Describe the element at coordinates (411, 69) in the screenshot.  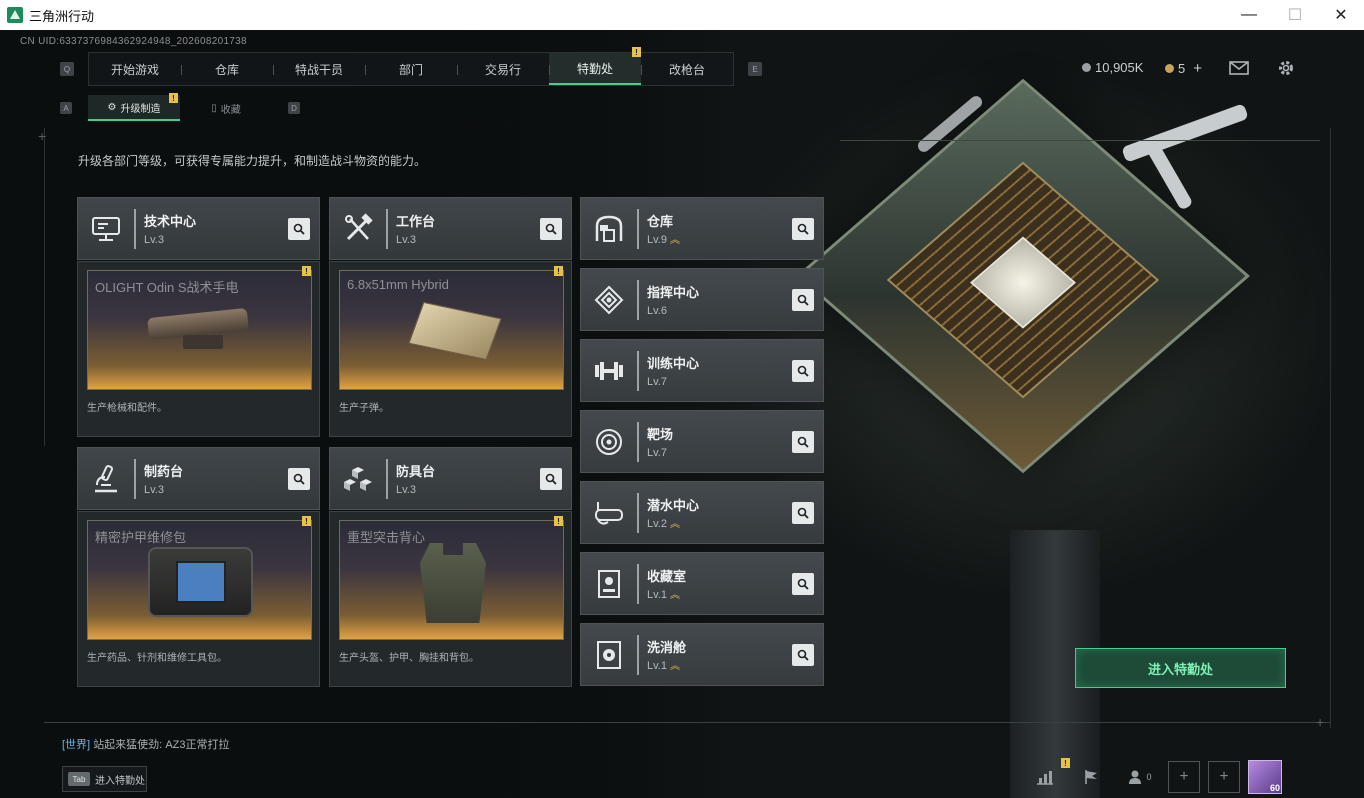
I see `tab-departments: 部门` at that location.